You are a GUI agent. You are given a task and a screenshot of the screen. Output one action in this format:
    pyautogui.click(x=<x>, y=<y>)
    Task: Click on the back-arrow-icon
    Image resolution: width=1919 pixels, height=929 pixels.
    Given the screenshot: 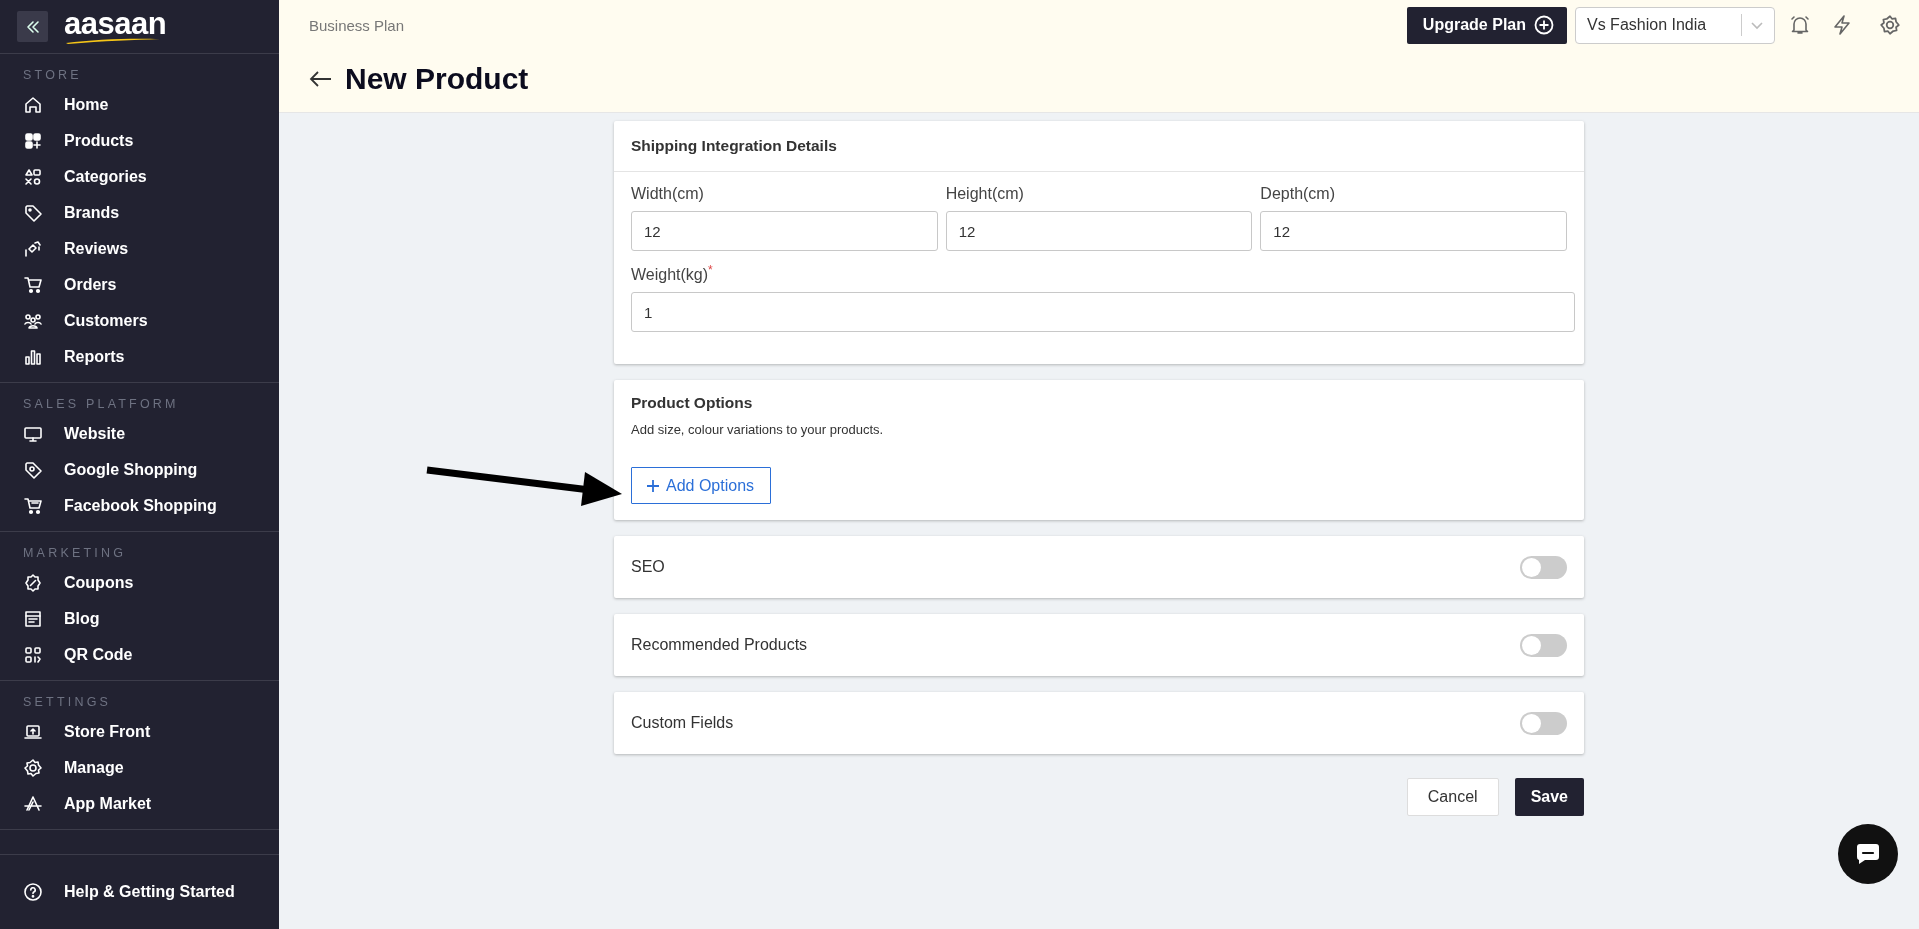 What is the action you would take?
    pyautogui.click(x=321, y=79)
    